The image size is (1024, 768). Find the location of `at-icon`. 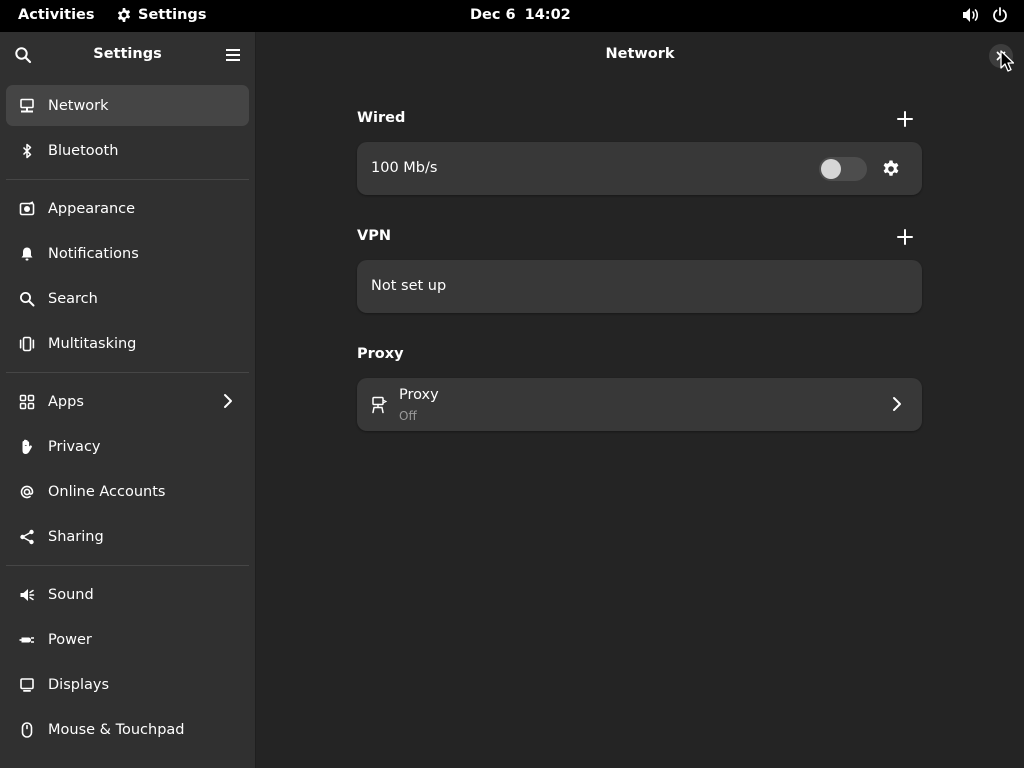

at-icon is located at coordinates (27, 492).